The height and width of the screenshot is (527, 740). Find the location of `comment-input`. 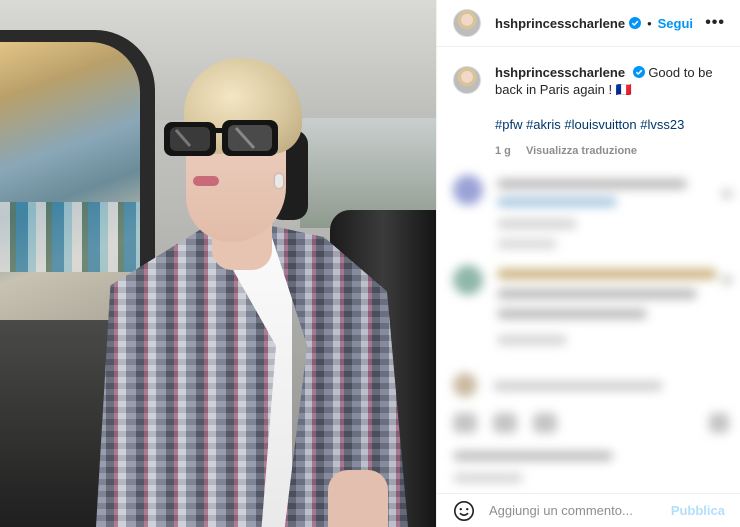

comment-input is located at coordinates (579, 510).